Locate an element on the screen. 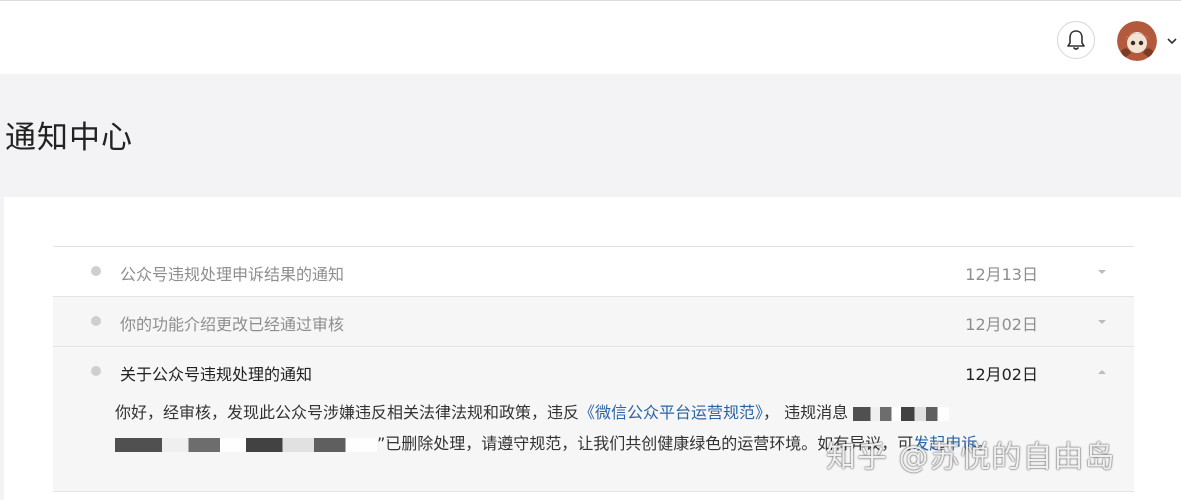 This screenshot has width=1181, height=500. notification-row: 你的功能介绍更改已经通过审核 12月02日 is located at coordinates (593, 322).